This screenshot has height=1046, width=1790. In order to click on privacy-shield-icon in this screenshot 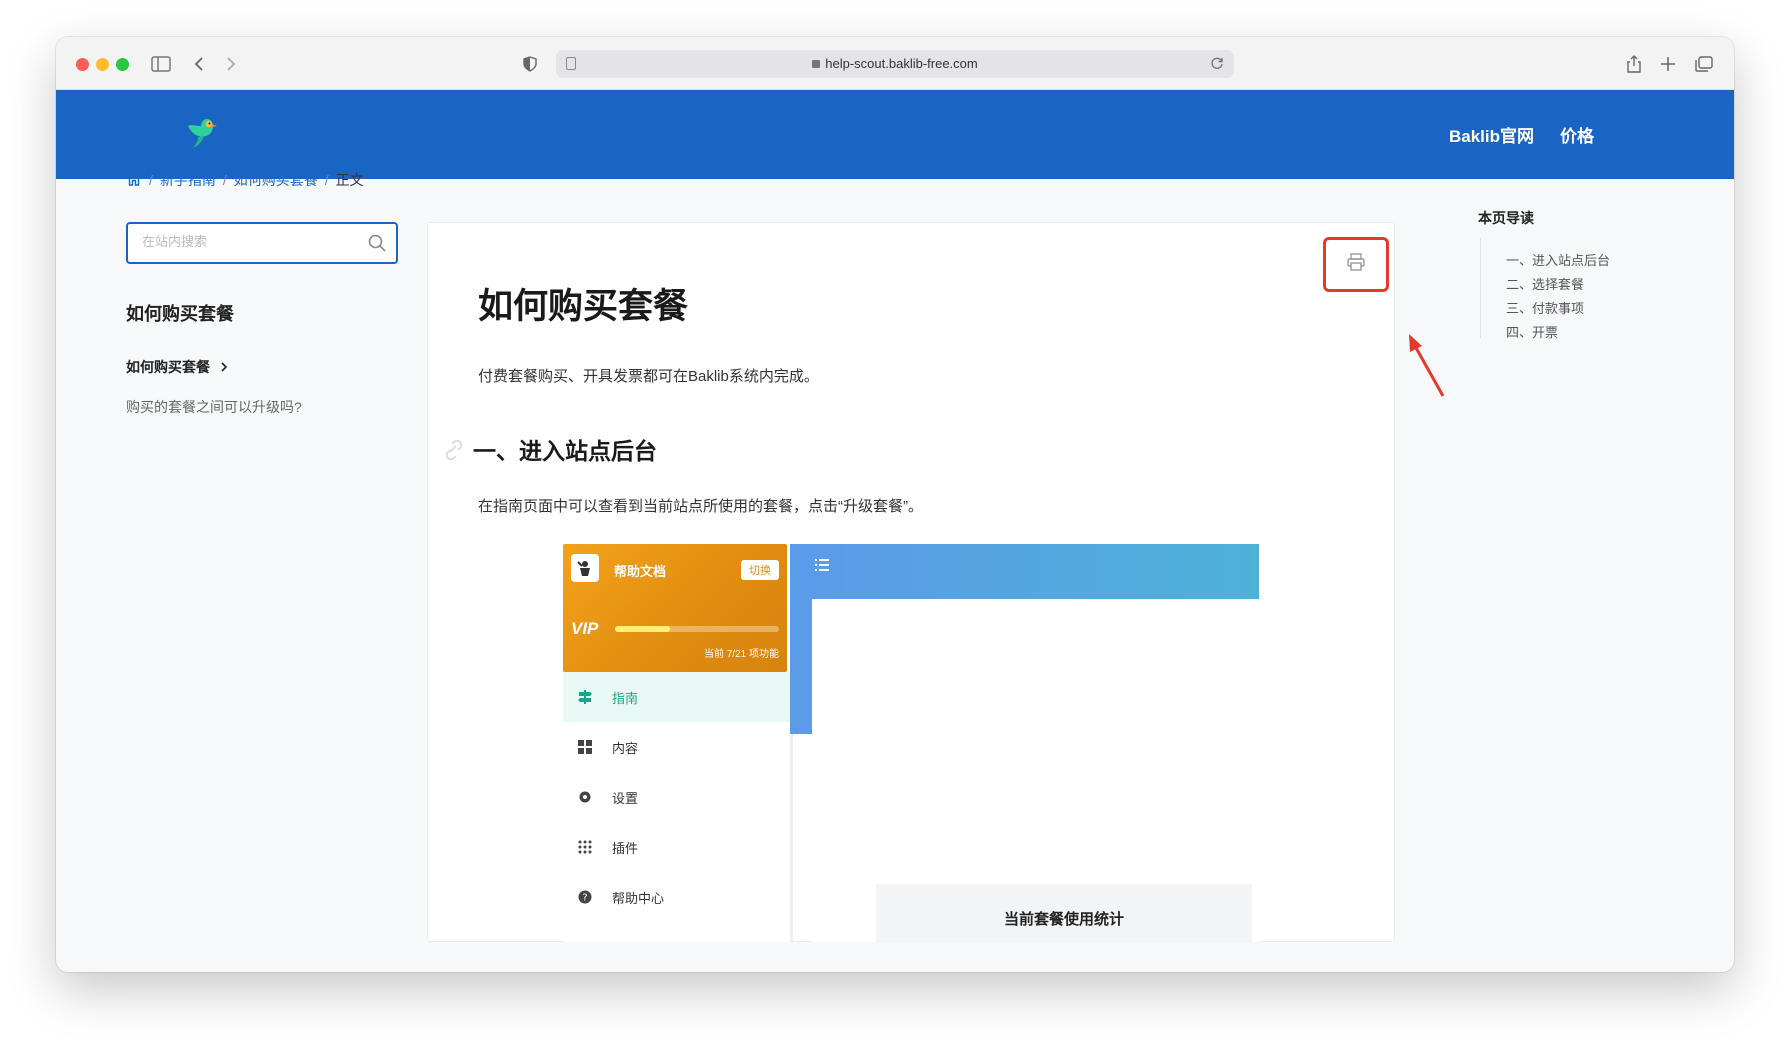, I will do `click(530, 64)`.